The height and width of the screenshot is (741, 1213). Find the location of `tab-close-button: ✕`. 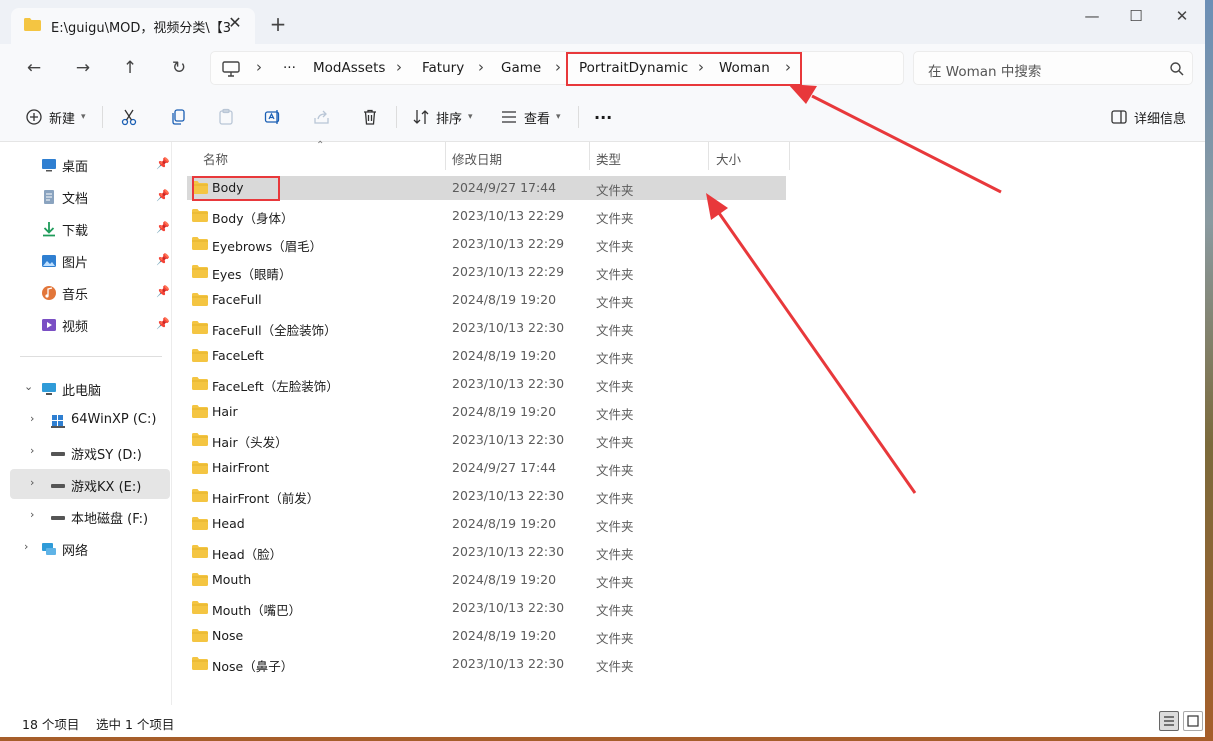

tab-close-button: ✕ is located at coordinates (235, 23).